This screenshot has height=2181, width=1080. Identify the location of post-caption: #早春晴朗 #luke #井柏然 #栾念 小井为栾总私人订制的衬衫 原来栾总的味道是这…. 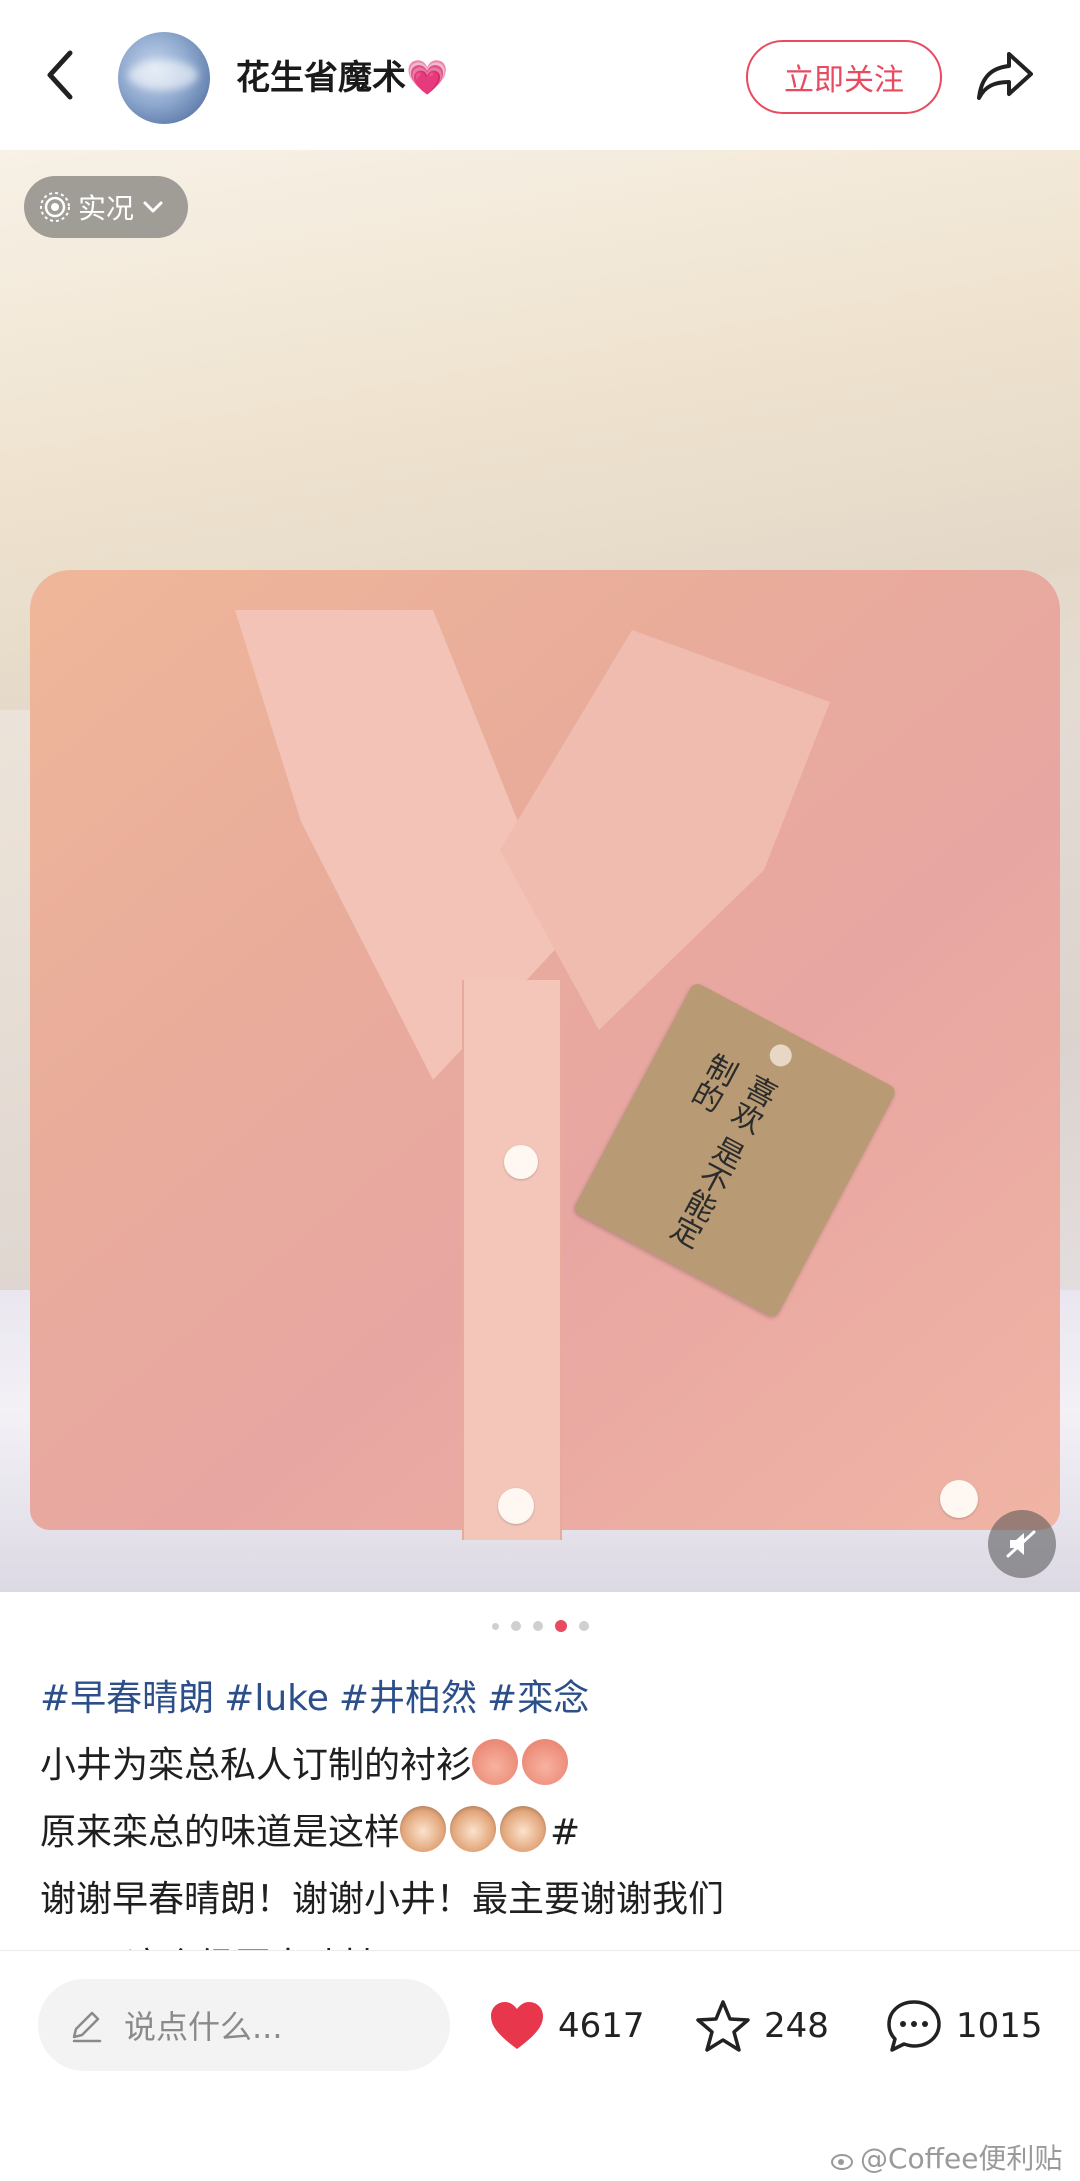
(540, 1810).